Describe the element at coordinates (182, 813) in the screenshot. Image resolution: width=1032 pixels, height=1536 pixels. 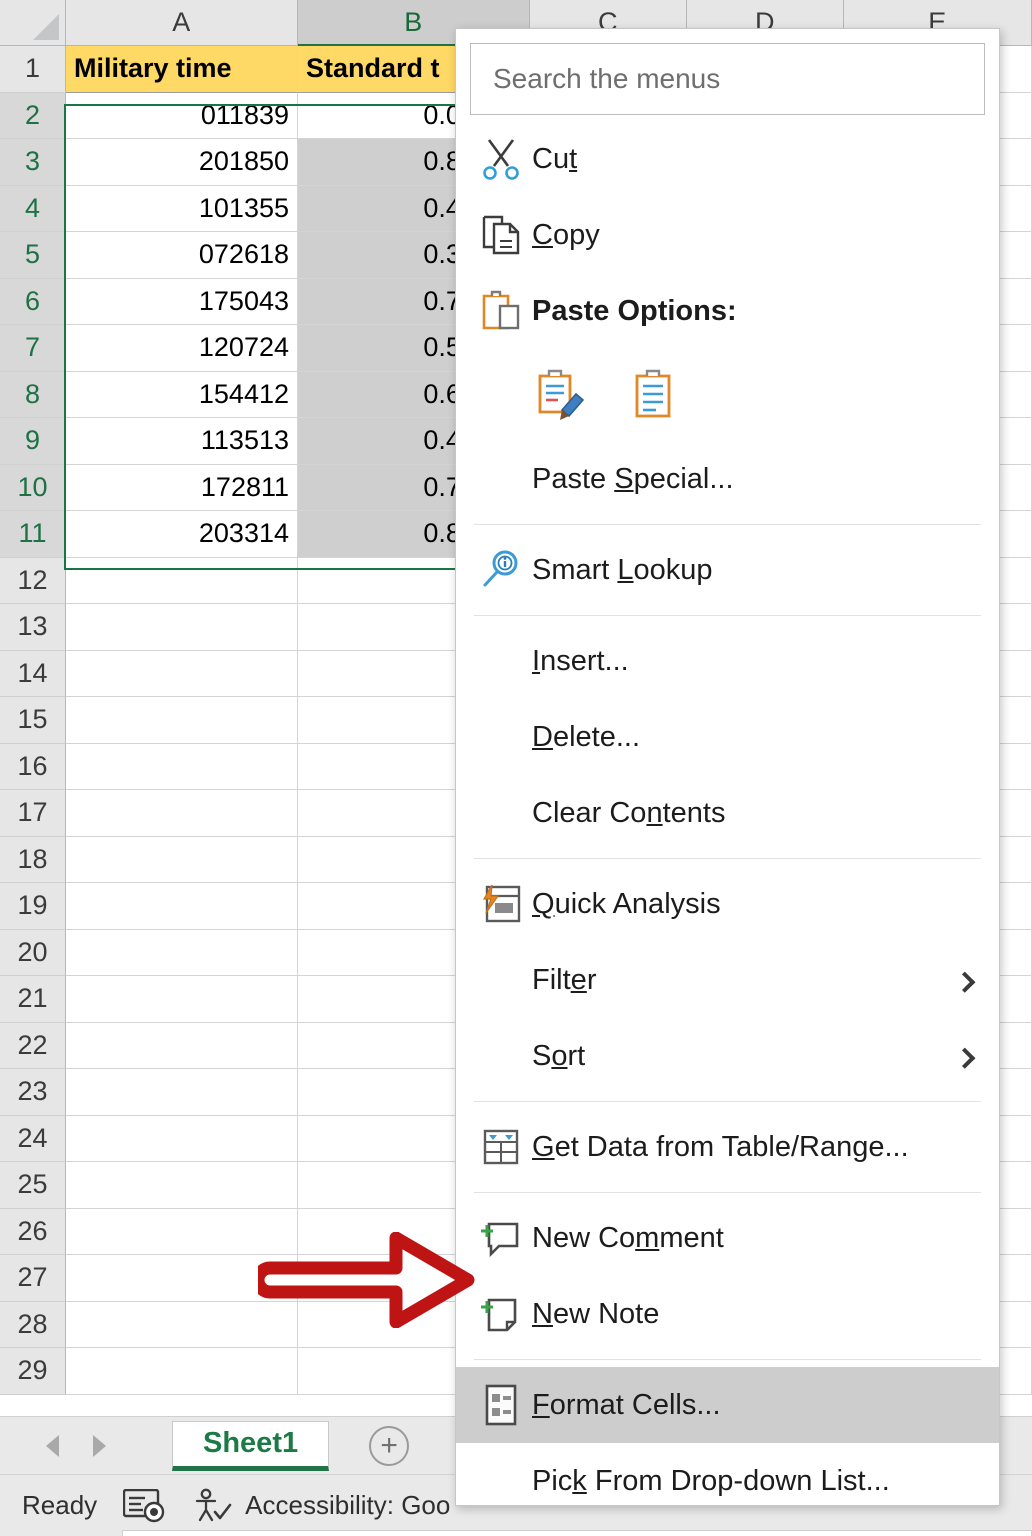
I see `cell-a17` at that location.